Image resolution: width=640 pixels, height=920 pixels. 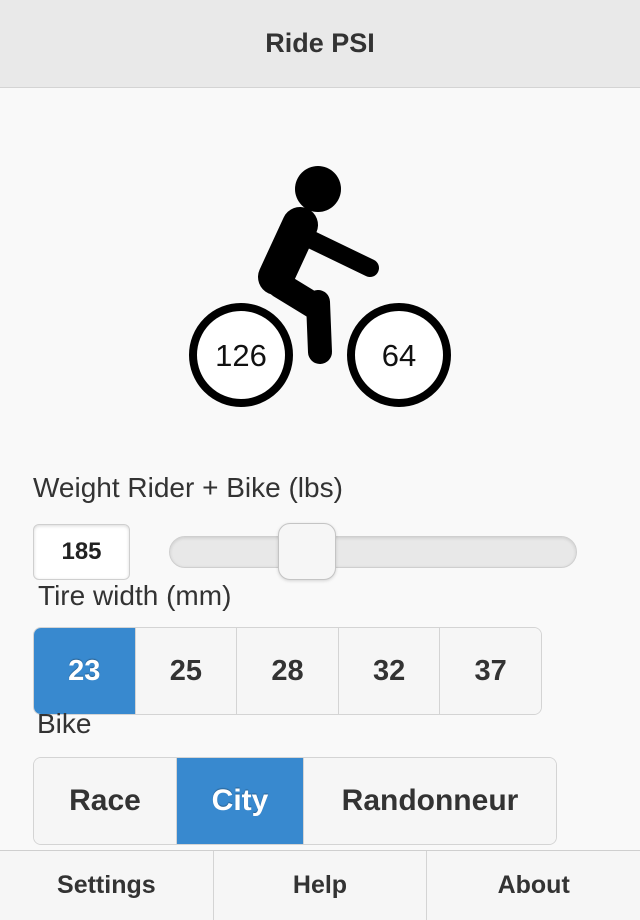 I want to click on bike-type-selector: Race City Randonneur, so click(x=295, y=801).